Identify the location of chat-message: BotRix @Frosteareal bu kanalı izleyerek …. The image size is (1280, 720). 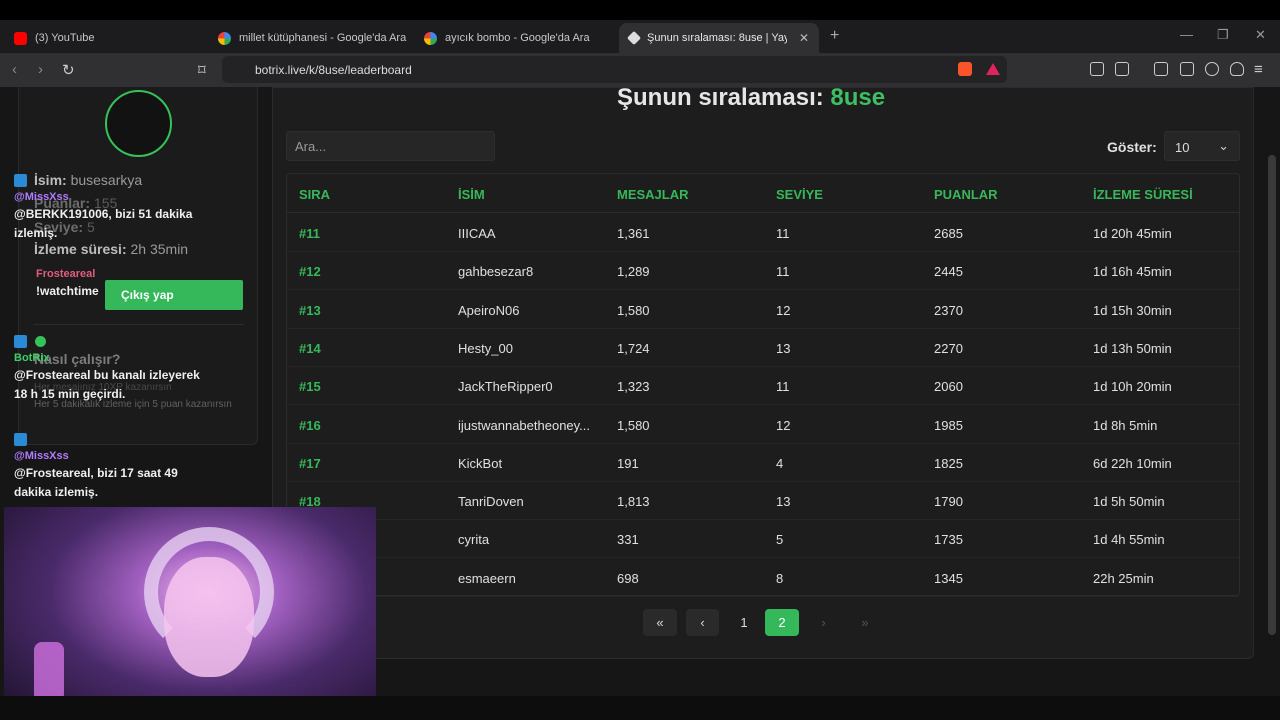
(109, 368).